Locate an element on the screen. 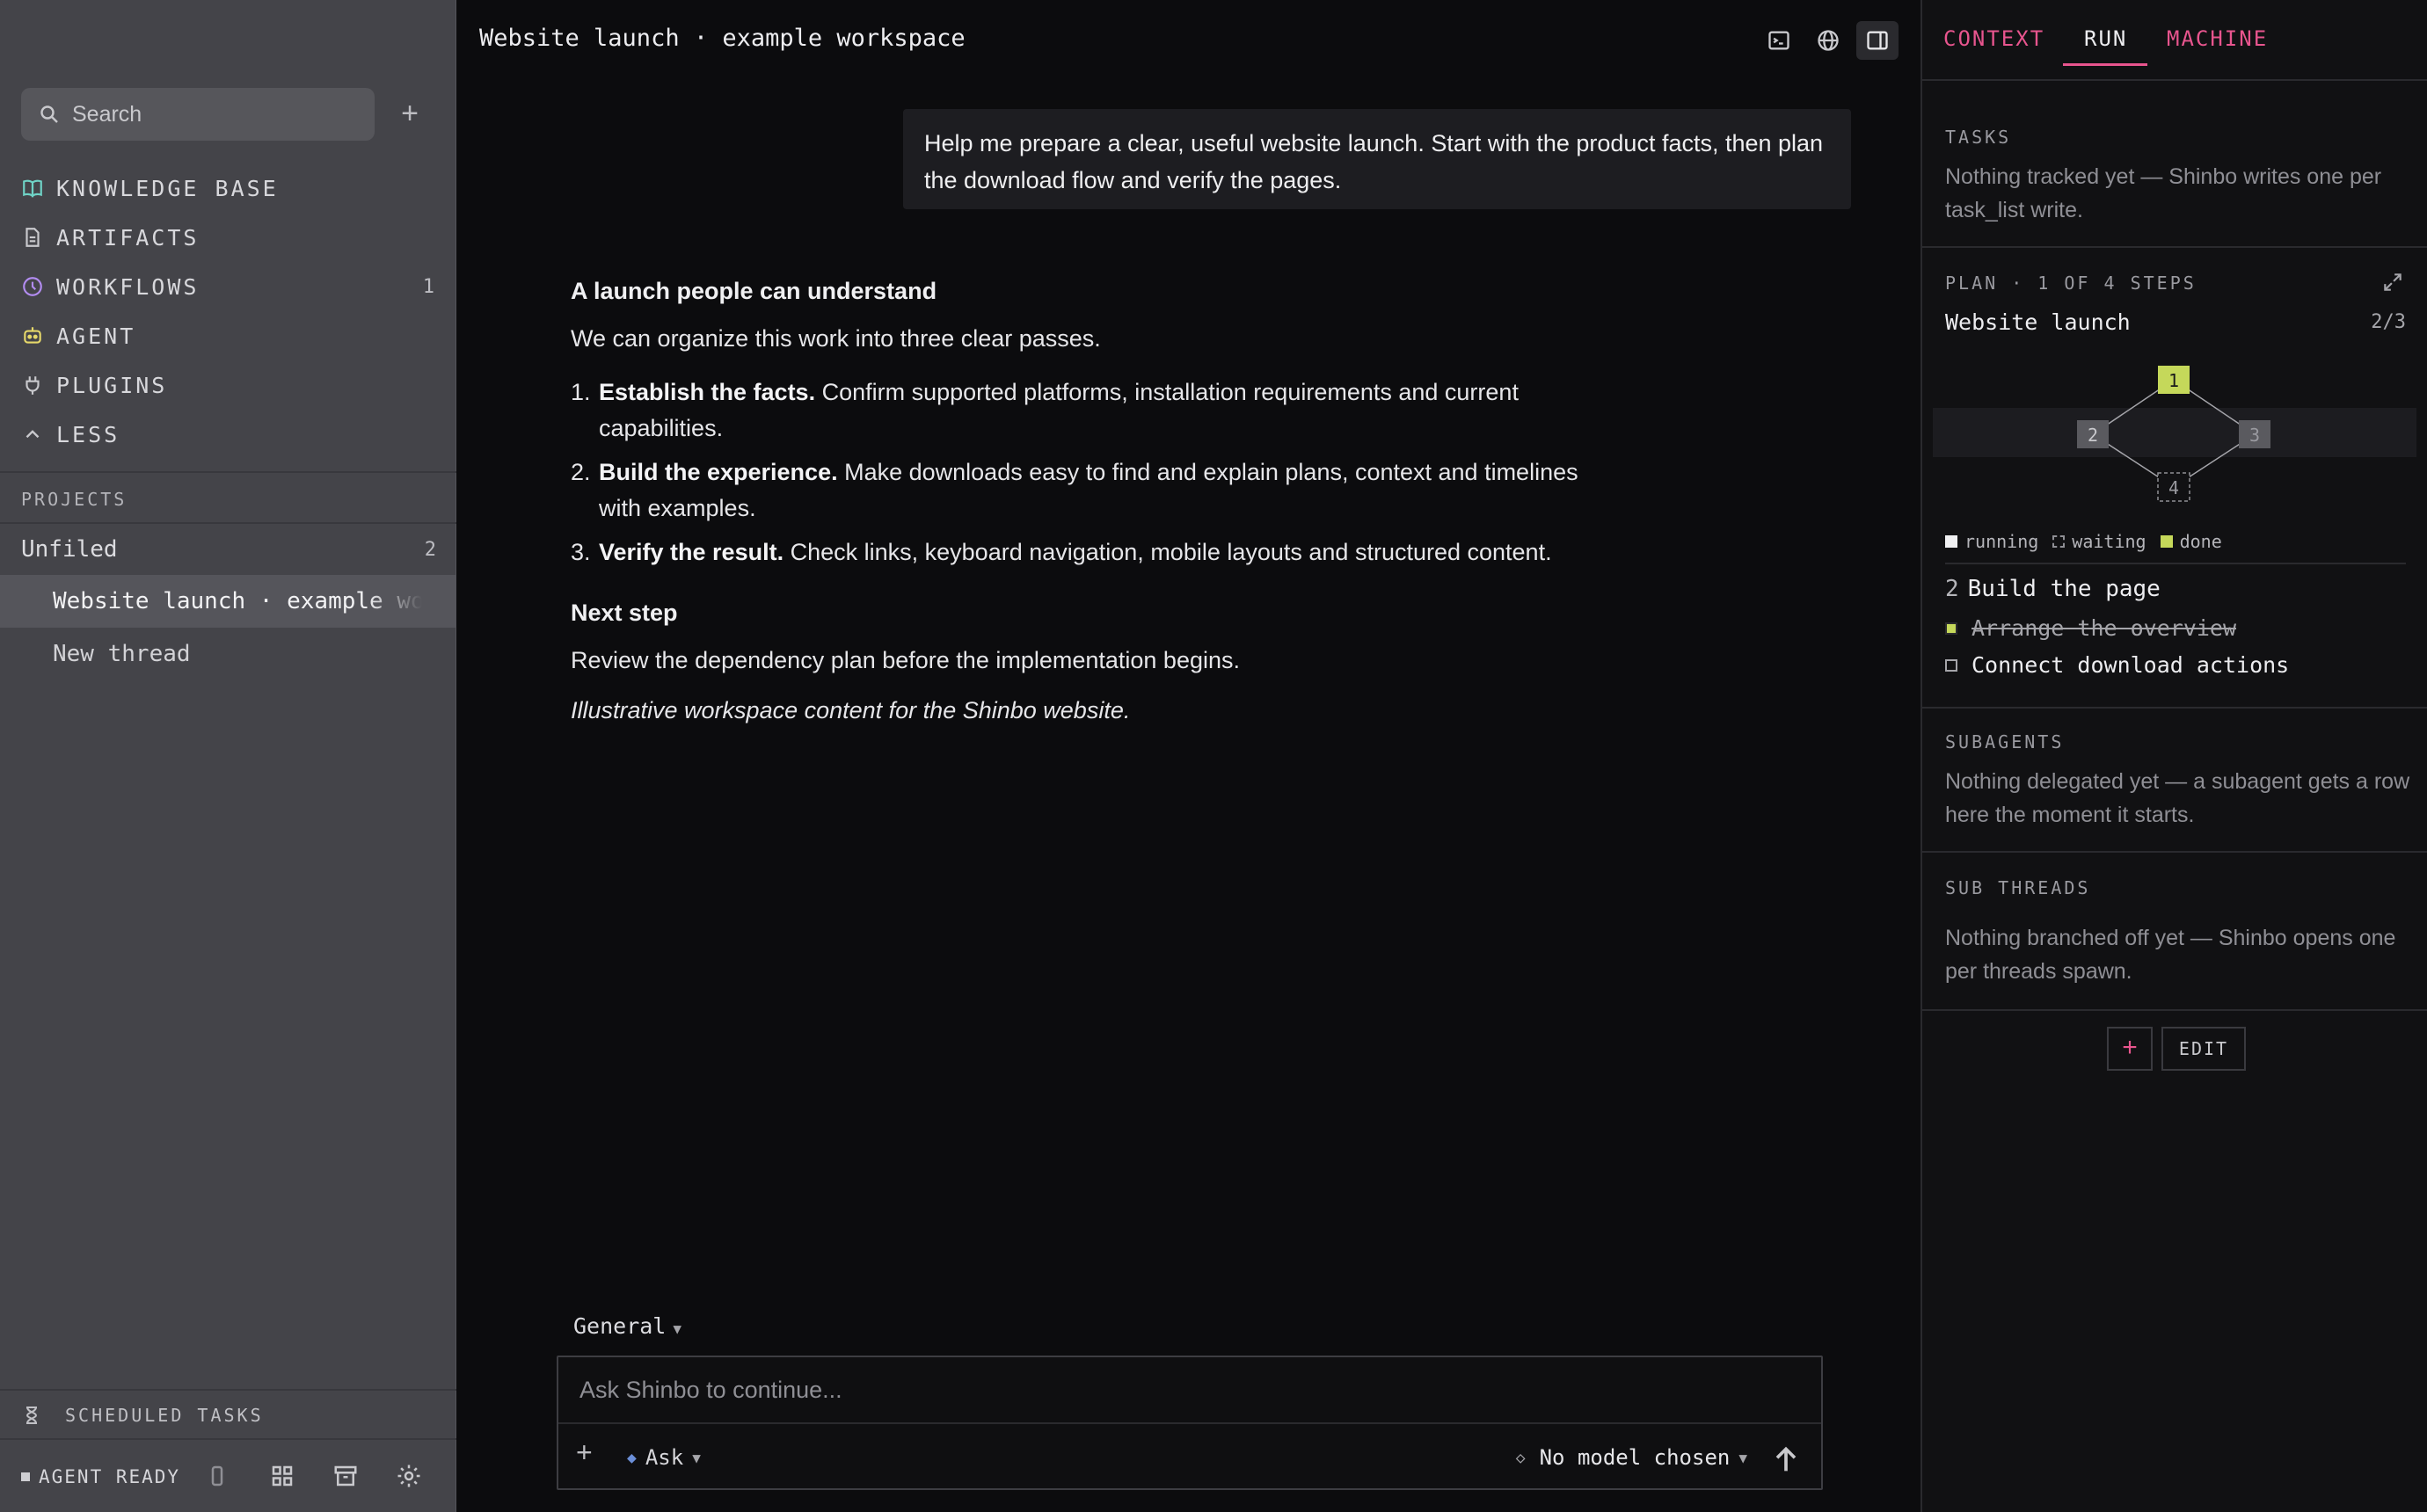 Image resolution: width=2427 pixels, height=1512 pixels. substep-done: Arrange the overview is located at coordinates (2090, 628).